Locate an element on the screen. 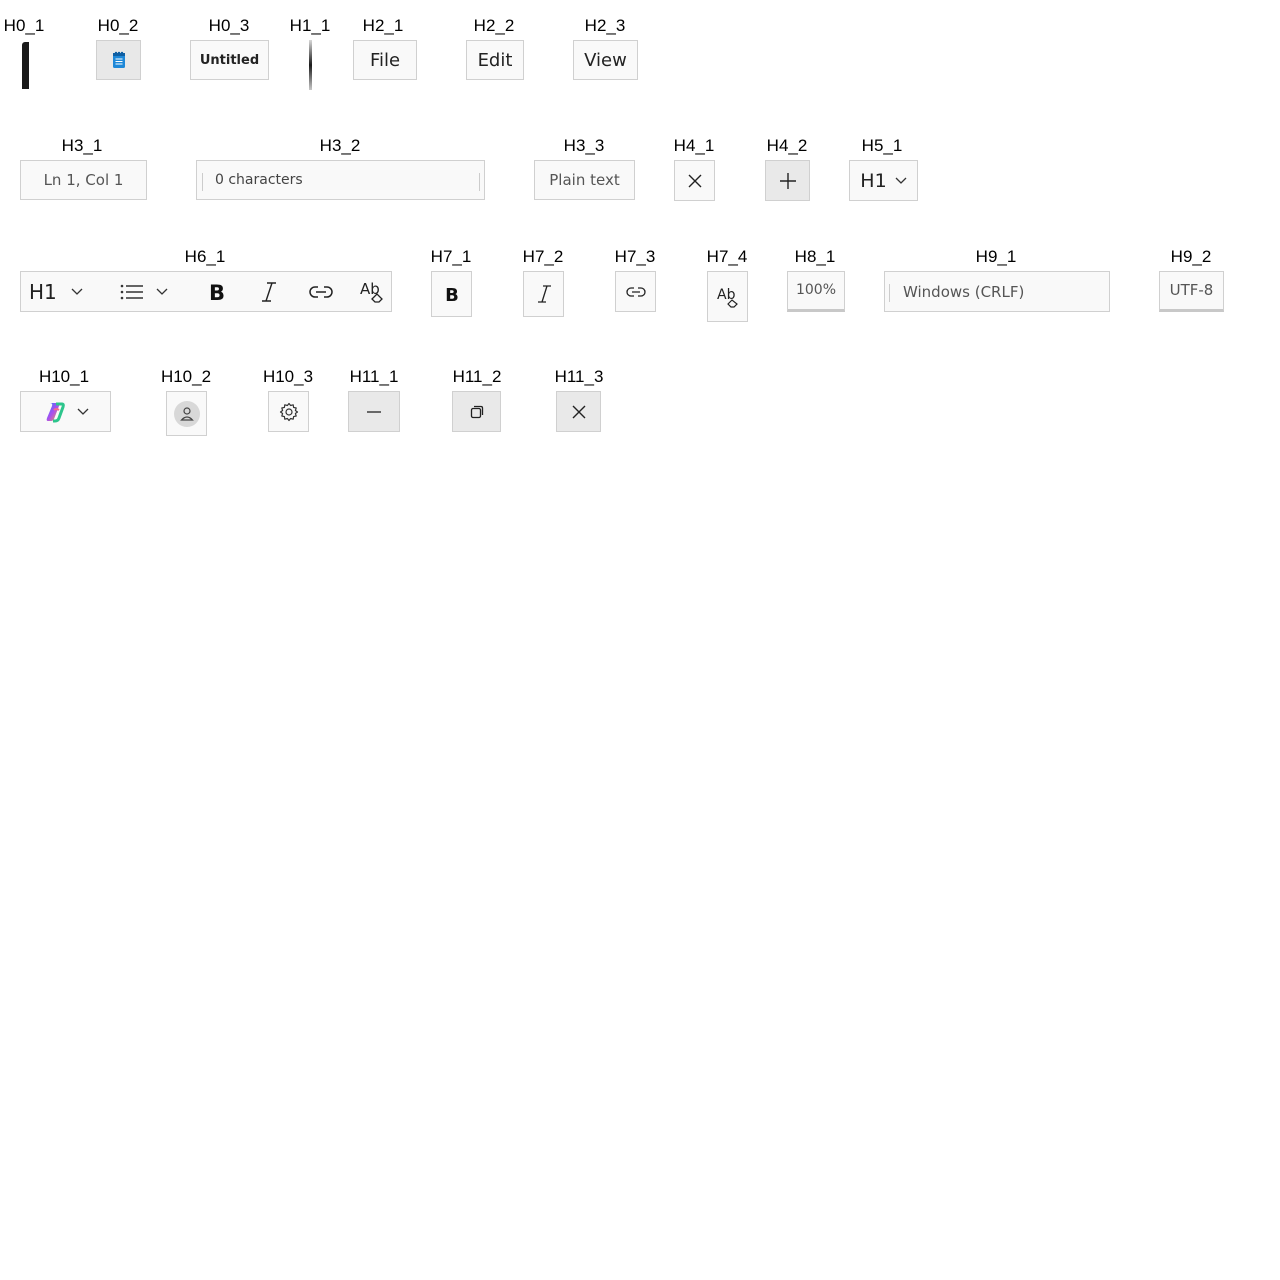  restore-icon is located at coordinates (477, 412).